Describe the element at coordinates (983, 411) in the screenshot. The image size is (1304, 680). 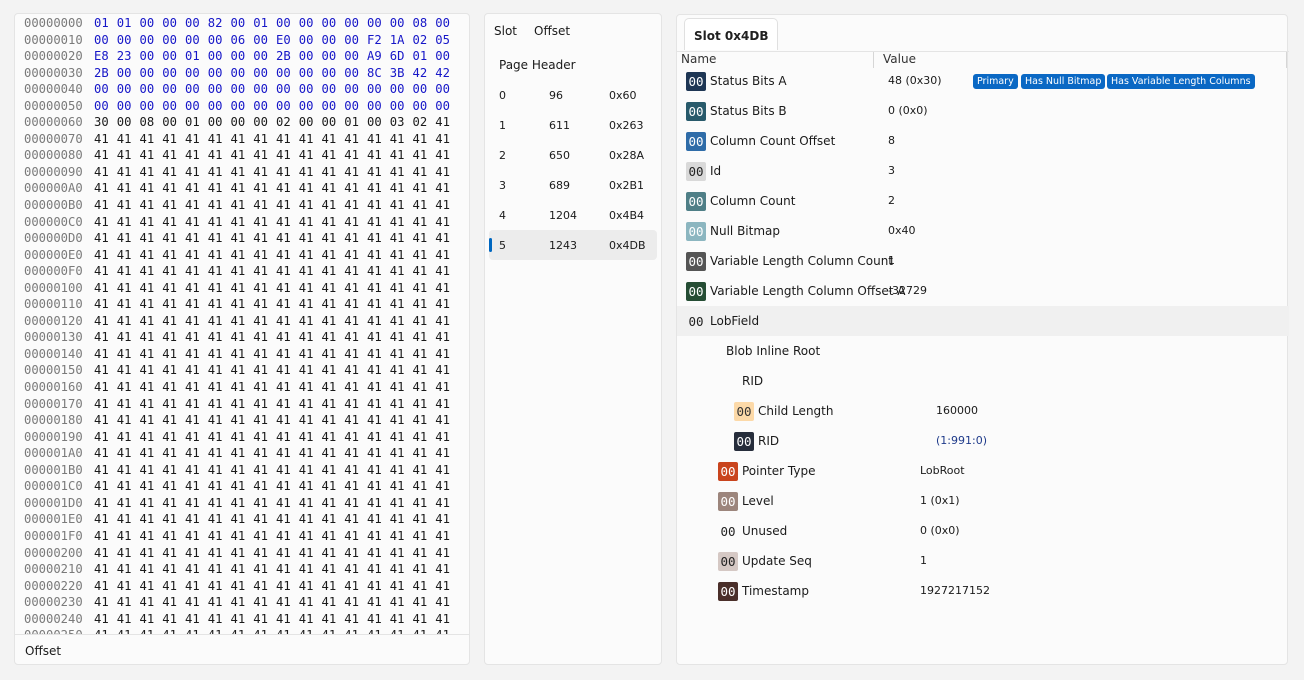
I see `property-row: 00 Child Length 160000` at that location.